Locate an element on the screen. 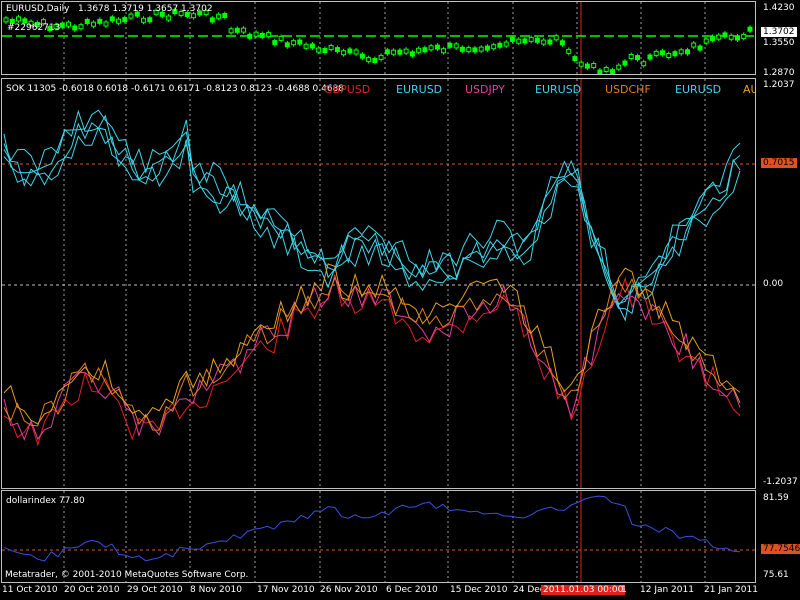  legend-item-usdchf: USDCHF is located at coordinates (628, 89).